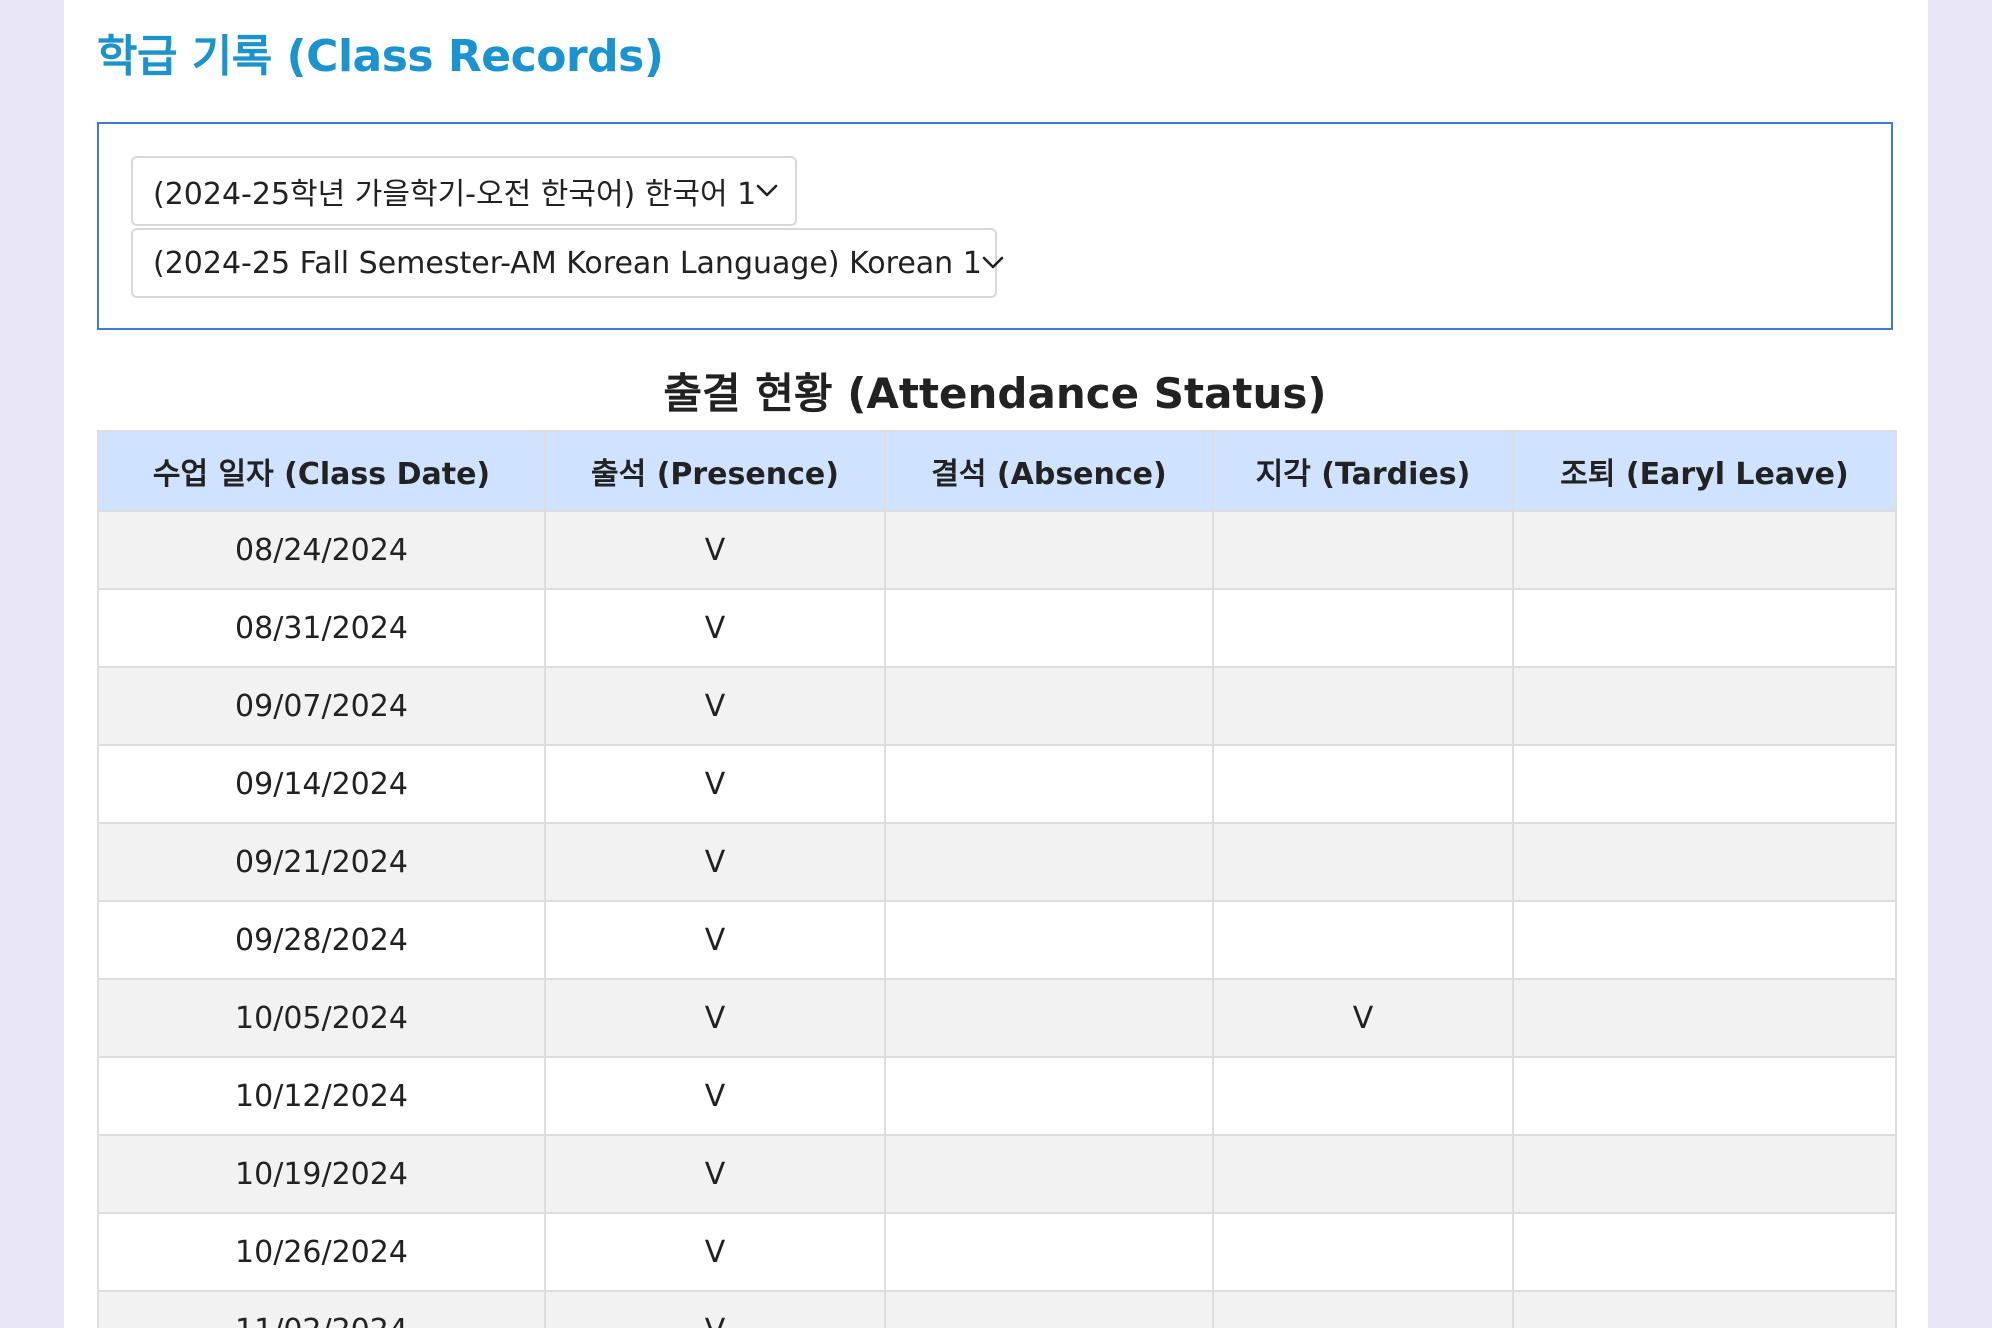 The width and height of the screenshot is (1992, 1328). I want to click on table-row: 09/21/2024 V, so click(997, 862).